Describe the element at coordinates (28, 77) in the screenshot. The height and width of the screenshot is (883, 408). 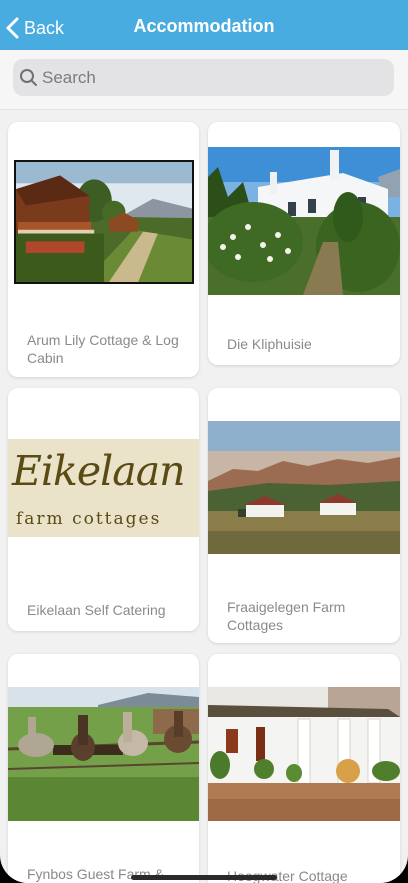
I see `search-icon` at that location.